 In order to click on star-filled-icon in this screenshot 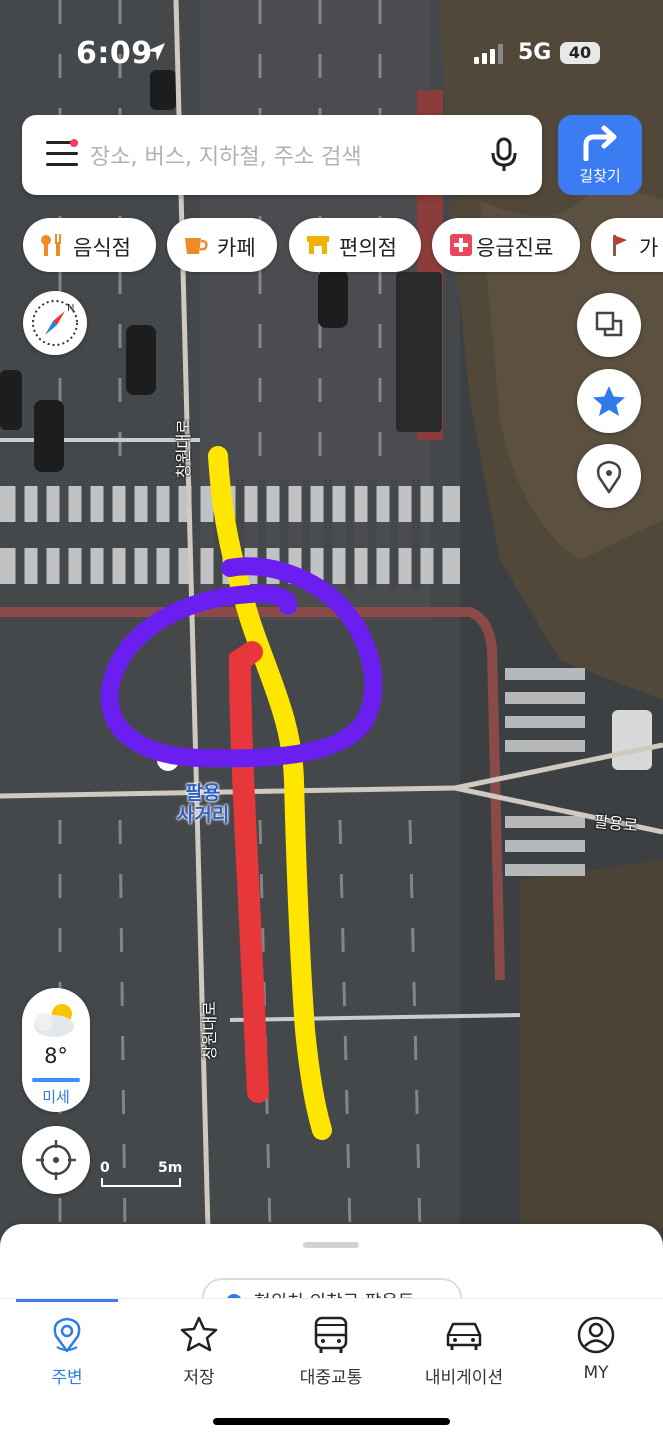, I will do `click(609, 401)`.